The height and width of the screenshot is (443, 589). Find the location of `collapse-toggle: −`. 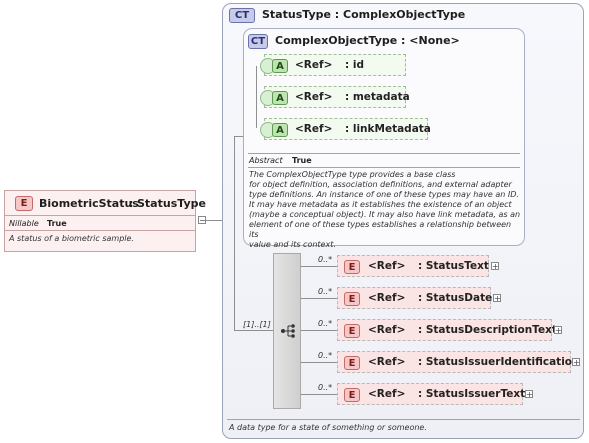

collapse-toggle: − is located at coordinates (202, 220).